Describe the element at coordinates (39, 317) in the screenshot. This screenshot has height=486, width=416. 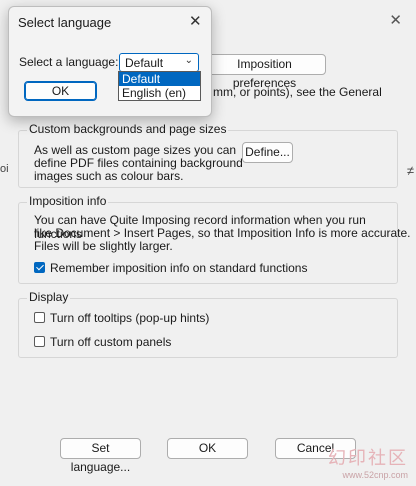
I see `tooltips-checkbox` at that location.